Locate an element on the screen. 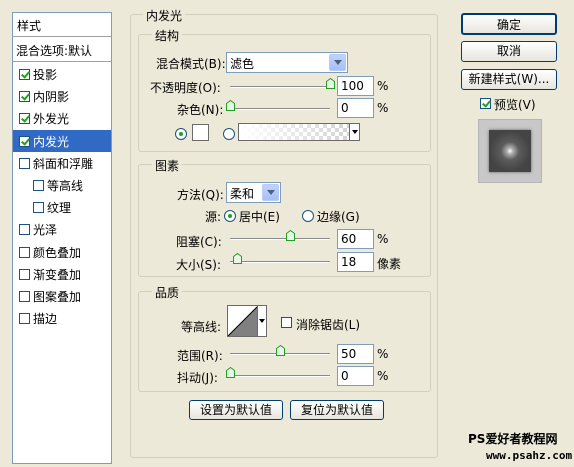 The image size is (574, 467). quality-title: 品质 is located at coordinates (167, 292).